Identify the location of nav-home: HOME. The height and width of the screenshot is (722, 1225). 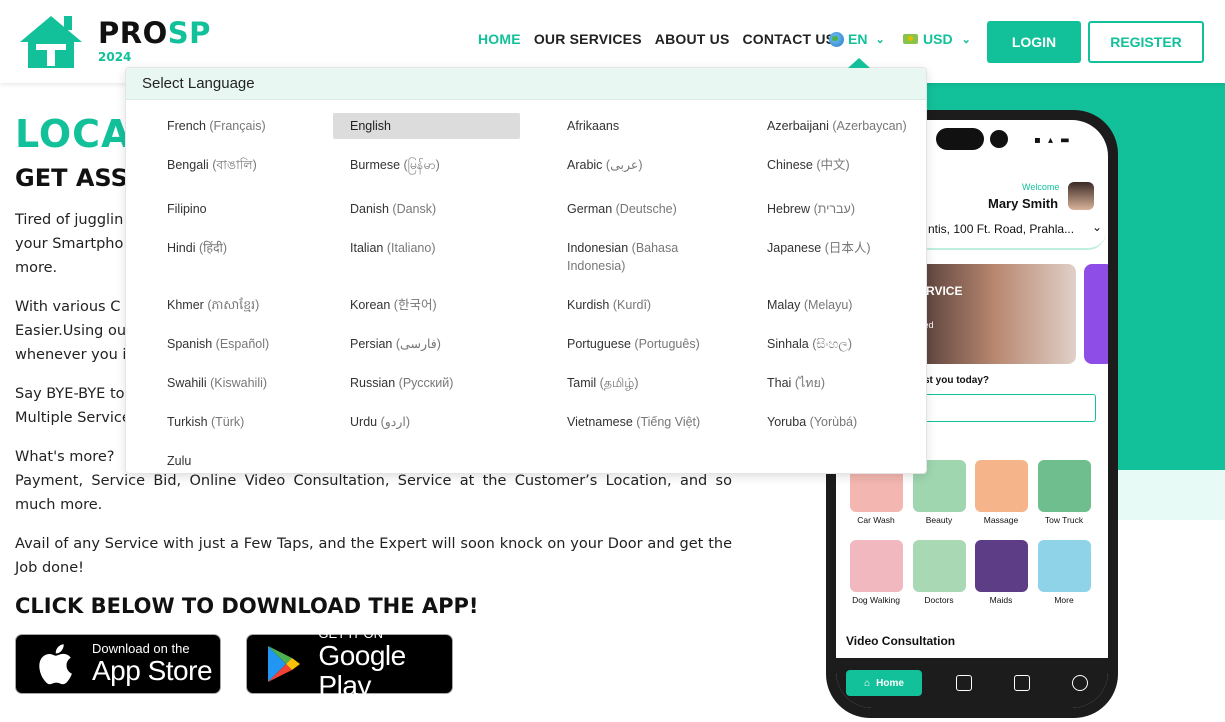
(499, 39).